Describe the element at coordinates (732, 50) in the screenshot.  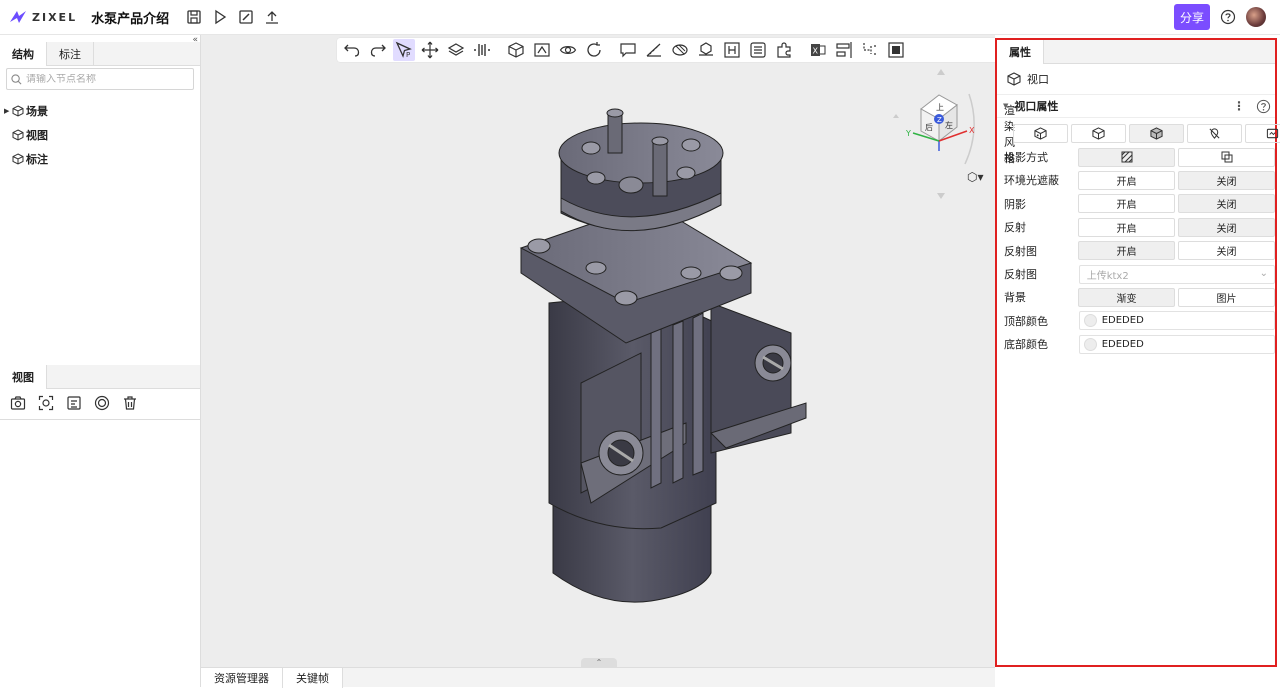
I see `frame-icon` at that location.